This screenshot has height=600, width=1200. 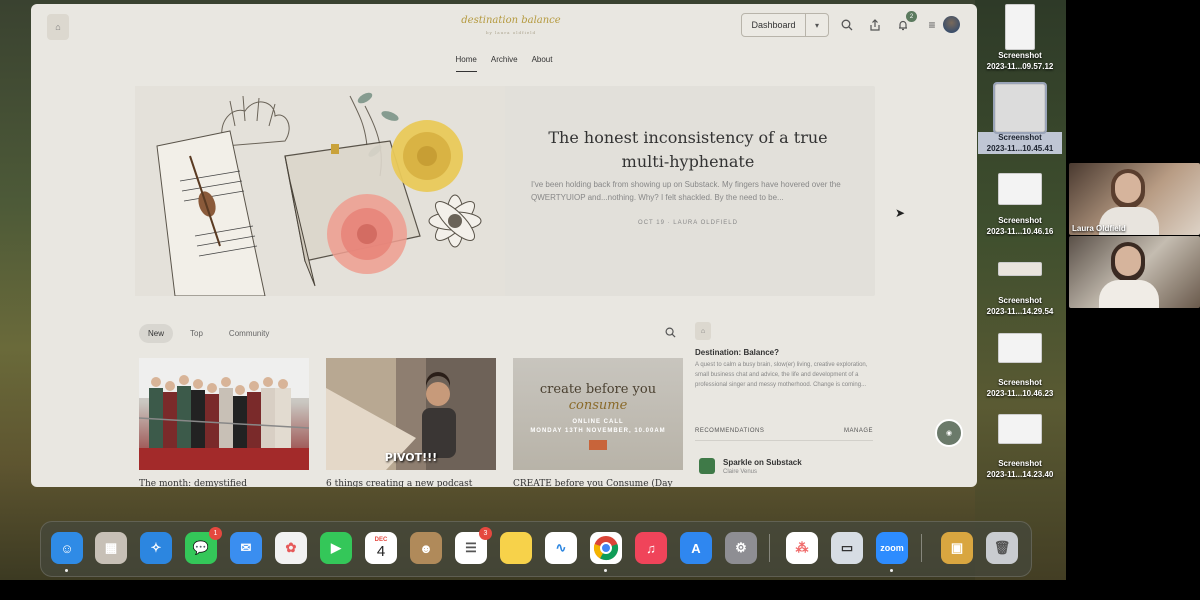 I want to click on dashboard-button: Dashboard ▾, so click(x=785, y=25).